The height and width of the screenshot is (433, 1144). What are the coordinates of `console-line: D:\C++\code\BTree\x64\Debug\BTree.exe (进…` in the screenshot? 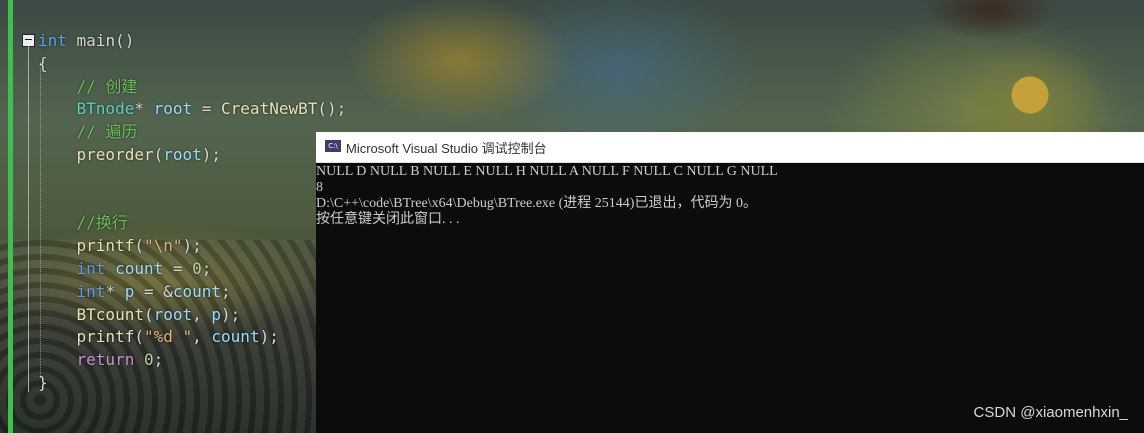 It's located at (536, 203).